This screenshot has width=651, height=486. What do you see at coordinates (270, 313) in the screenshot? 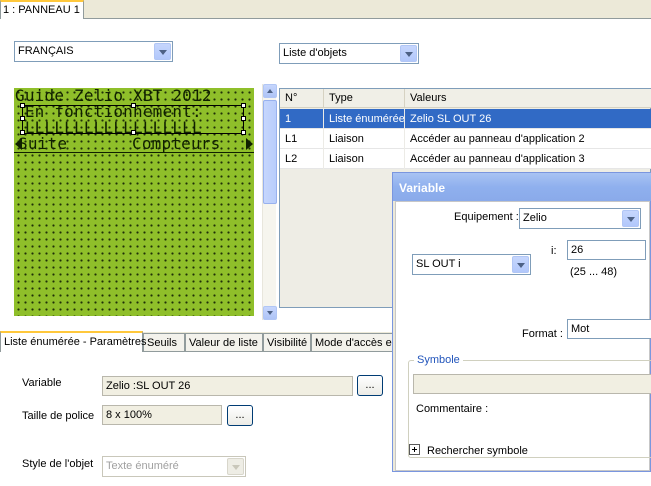
I see `scroll-down-icon` at bounding box center [270, 313].